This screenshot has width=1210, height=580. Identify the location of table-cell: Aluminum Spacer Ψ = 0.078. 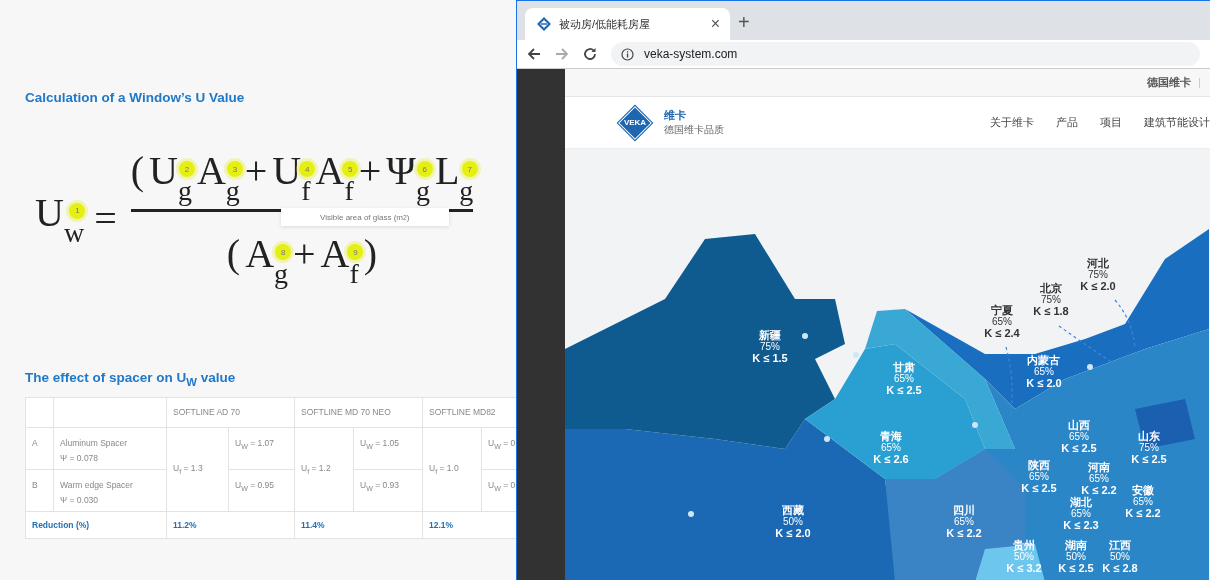
(110, 448).